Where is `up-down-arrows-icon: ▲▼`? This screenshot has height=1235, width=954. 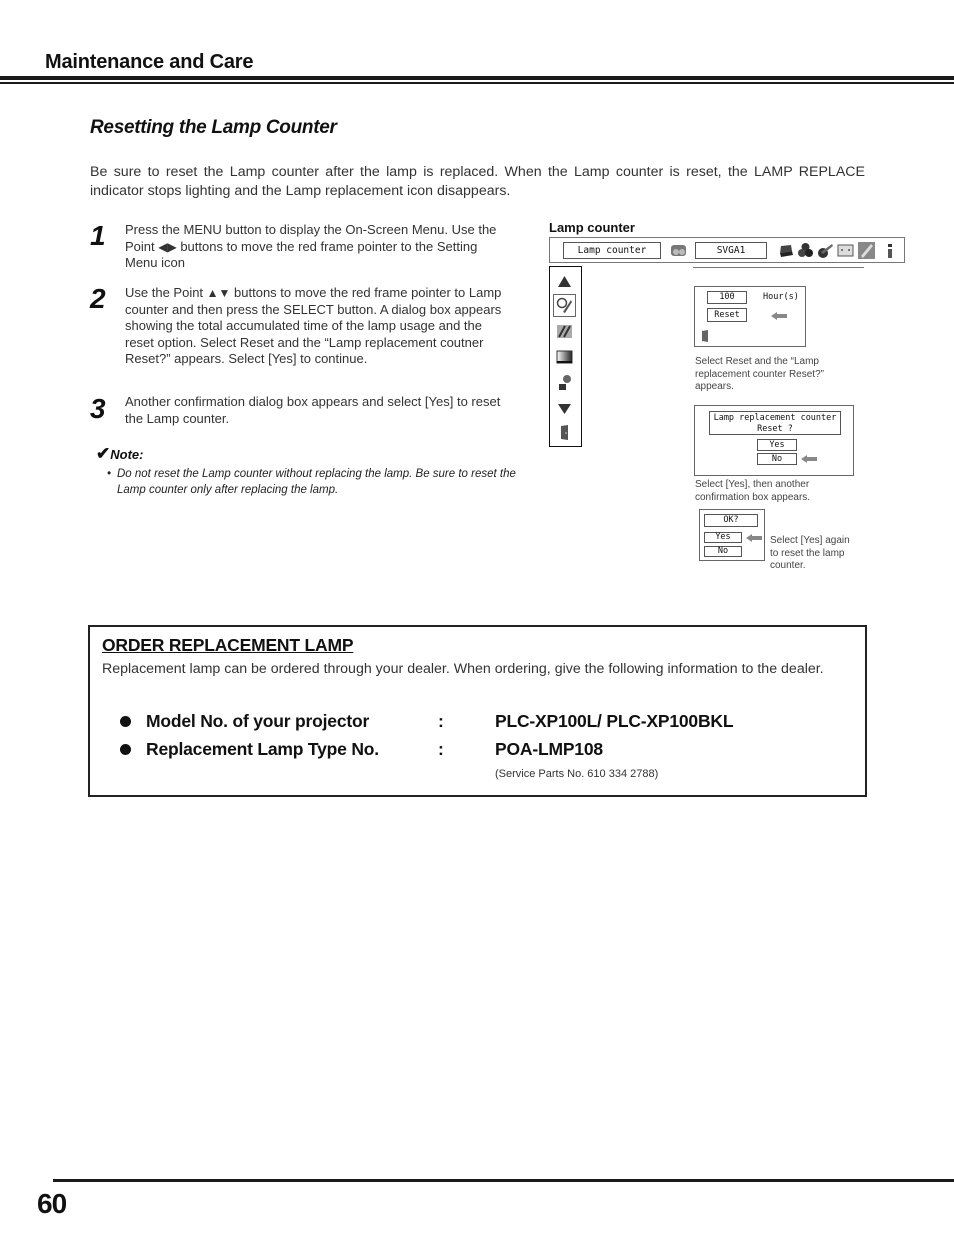
up-down-arrows-icon: ▲▼ is located at coordinates (218, 293).